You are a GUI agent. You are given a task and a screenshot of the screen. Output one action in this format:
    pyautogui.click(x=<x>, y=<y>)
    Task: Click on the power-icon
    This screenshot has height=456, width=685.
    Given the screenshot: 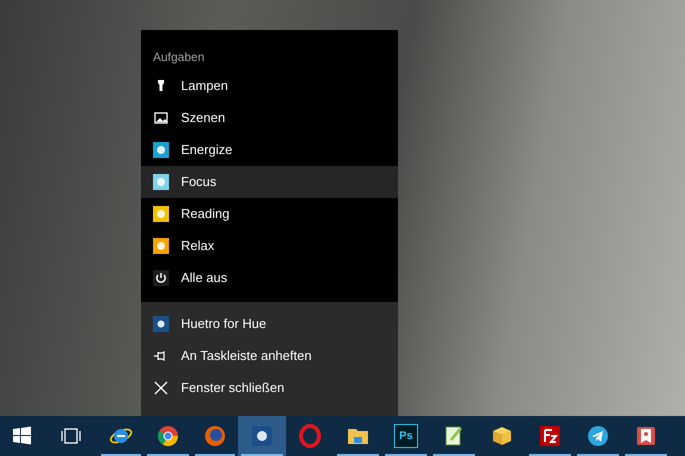 What is the action you would take?
    pyautogui.click(x=161, y=278)
    